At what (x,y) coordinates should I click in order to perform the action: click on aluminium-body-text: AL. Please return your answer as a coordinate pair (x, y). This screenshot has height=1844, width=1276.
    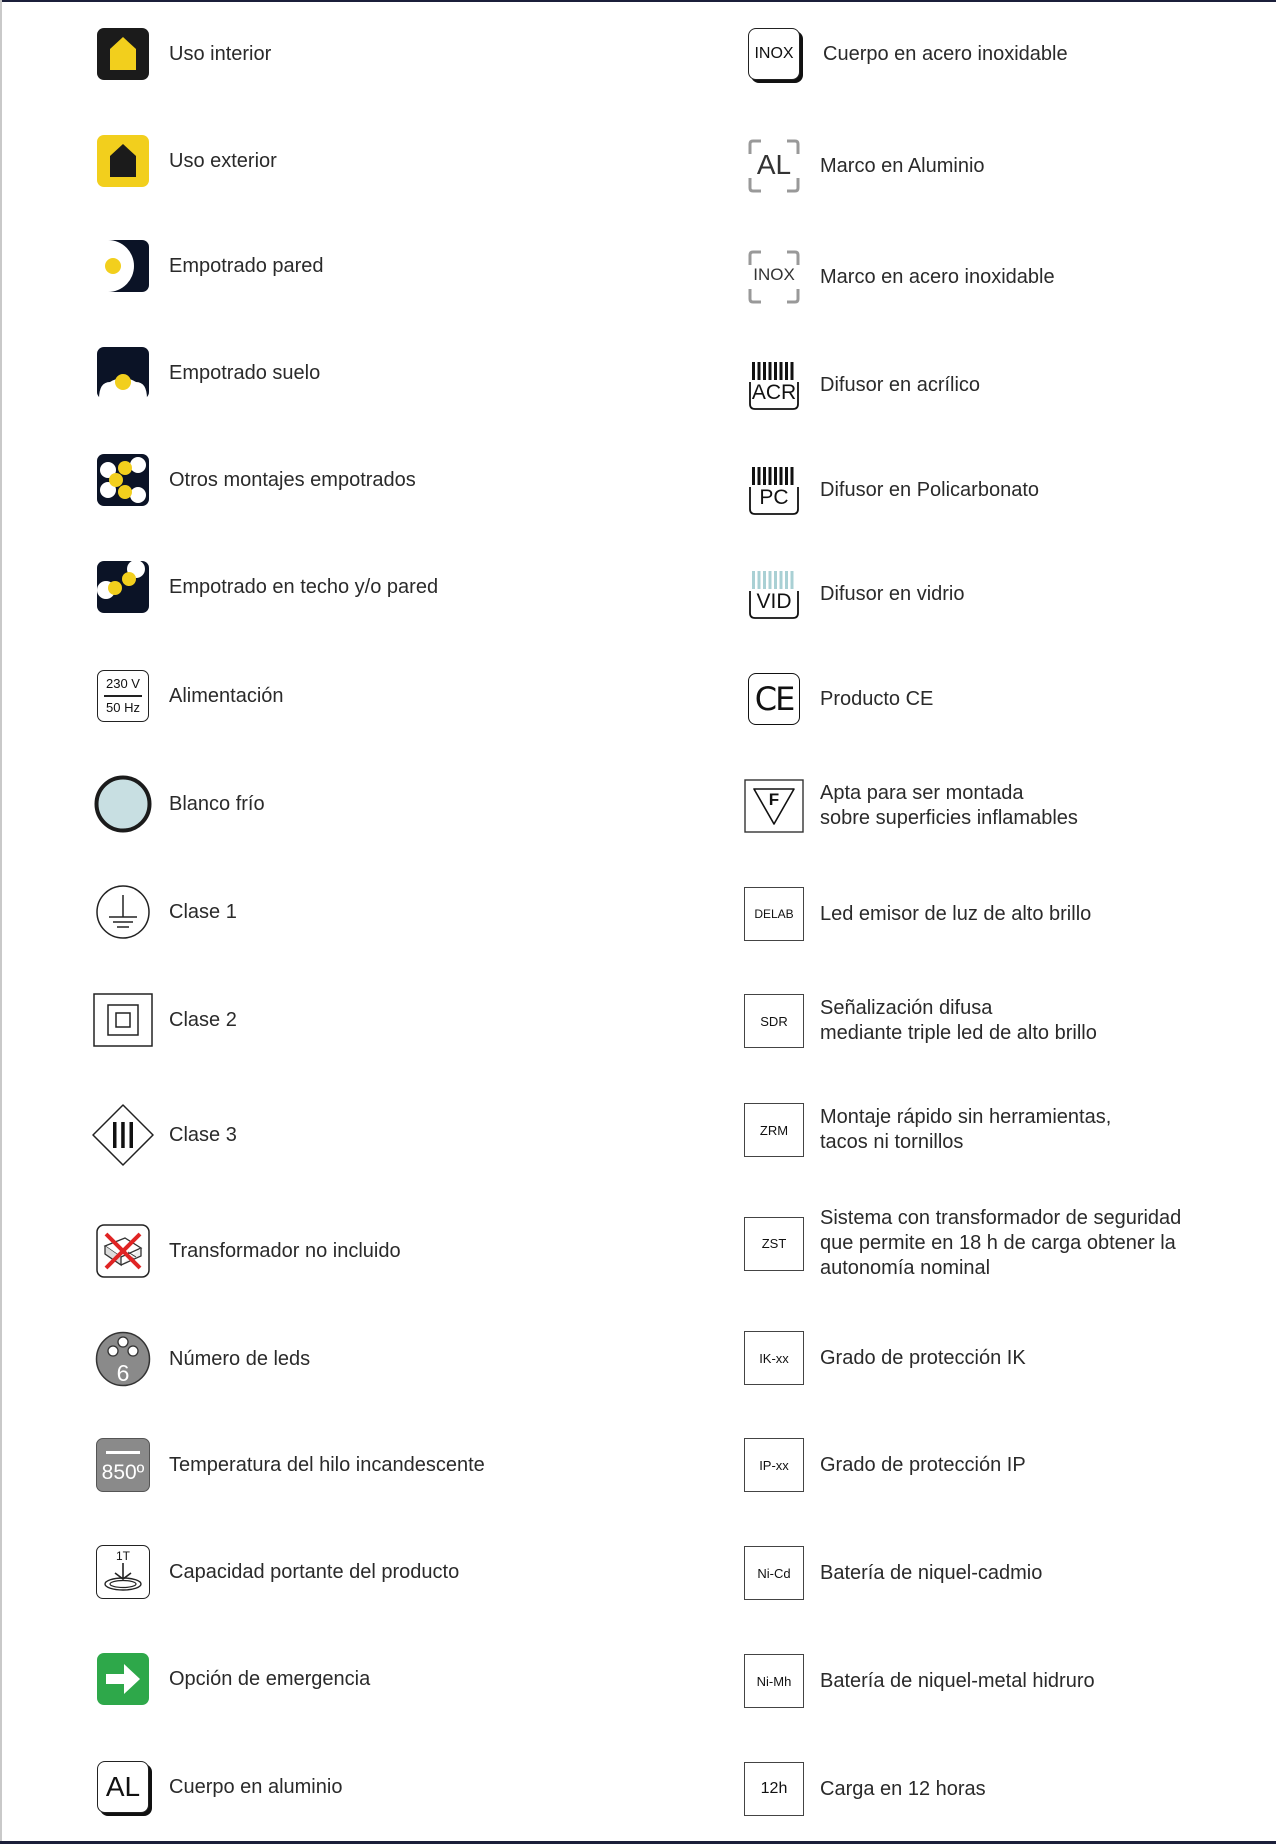
    Looking at the image, I should click on (123, 1786).